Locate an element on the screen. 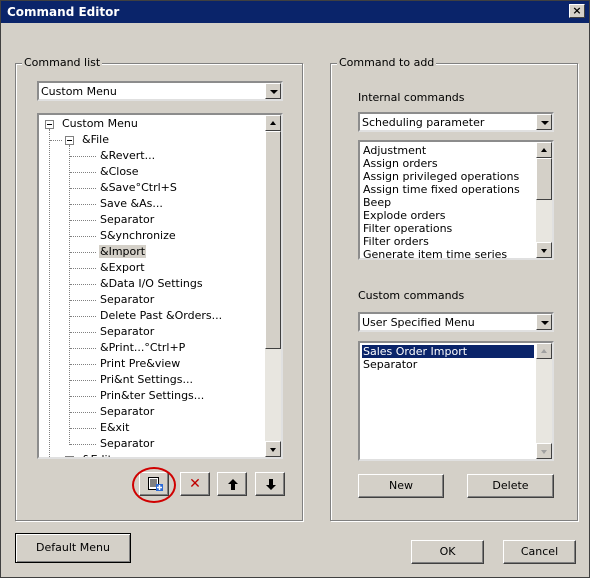 The image size is (590, 578). tree-node-file: &File is located at coordinates (95, 140).